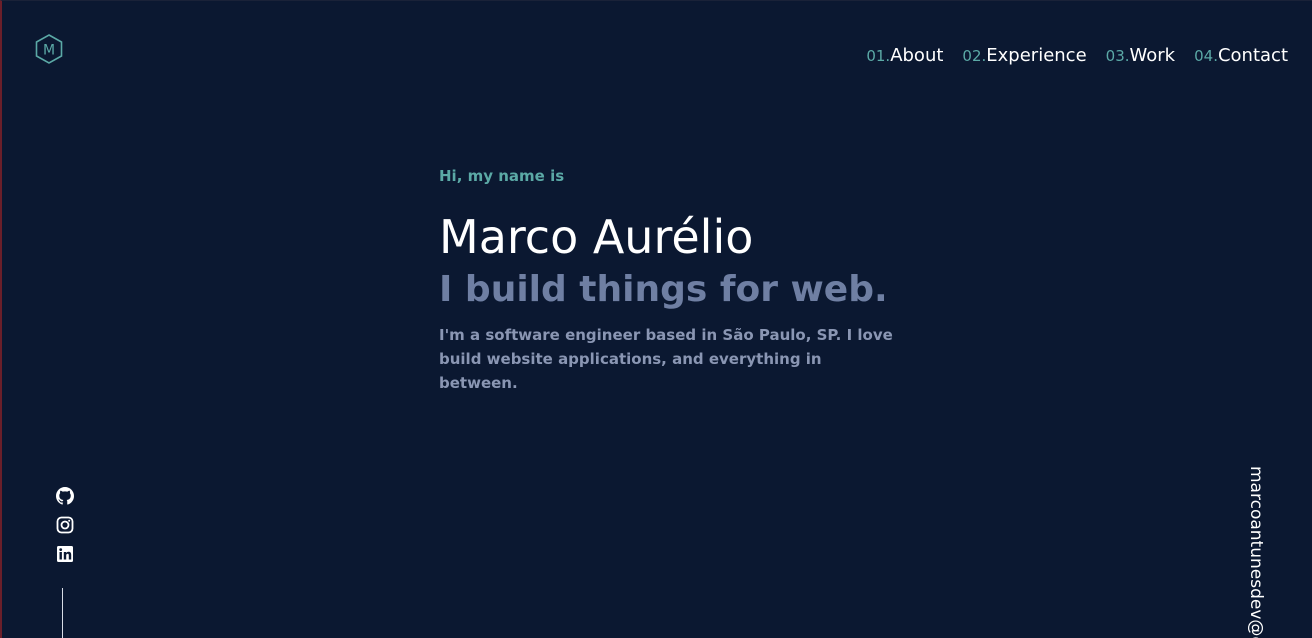 This screenshot has height=638, width=1312. I want to click on nav-number: 03., so click(1117, 56).